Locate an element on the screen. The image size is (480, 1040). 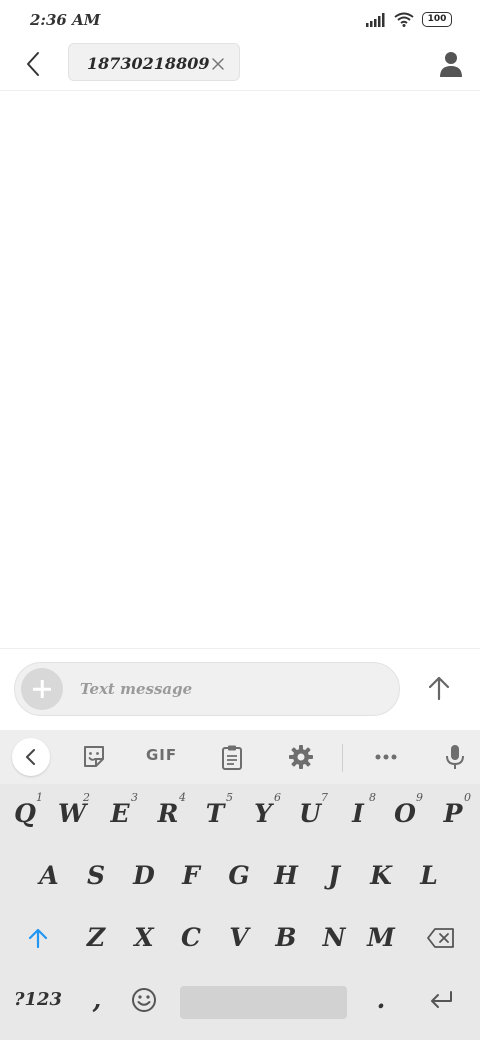
gear-icon is located at coordinates (301, 757).